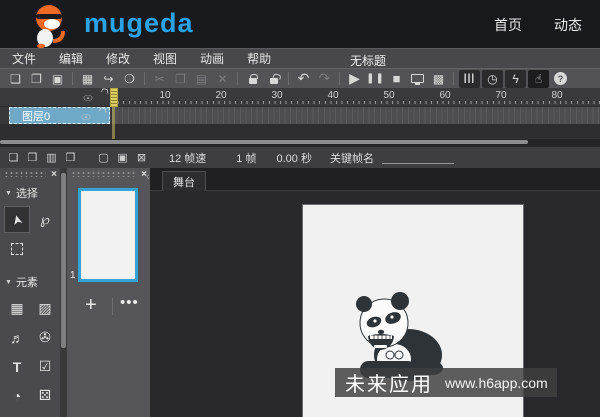 This screenshot has width=600, height=417. I want to click on menu-edit: 编辑, so click(71, 58).